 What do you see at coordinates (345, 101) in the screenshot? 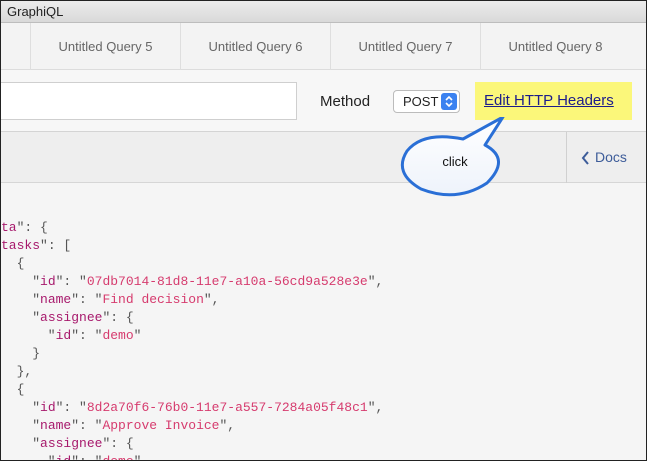
I see `method-label: Method` at bounding box center [345, 101].